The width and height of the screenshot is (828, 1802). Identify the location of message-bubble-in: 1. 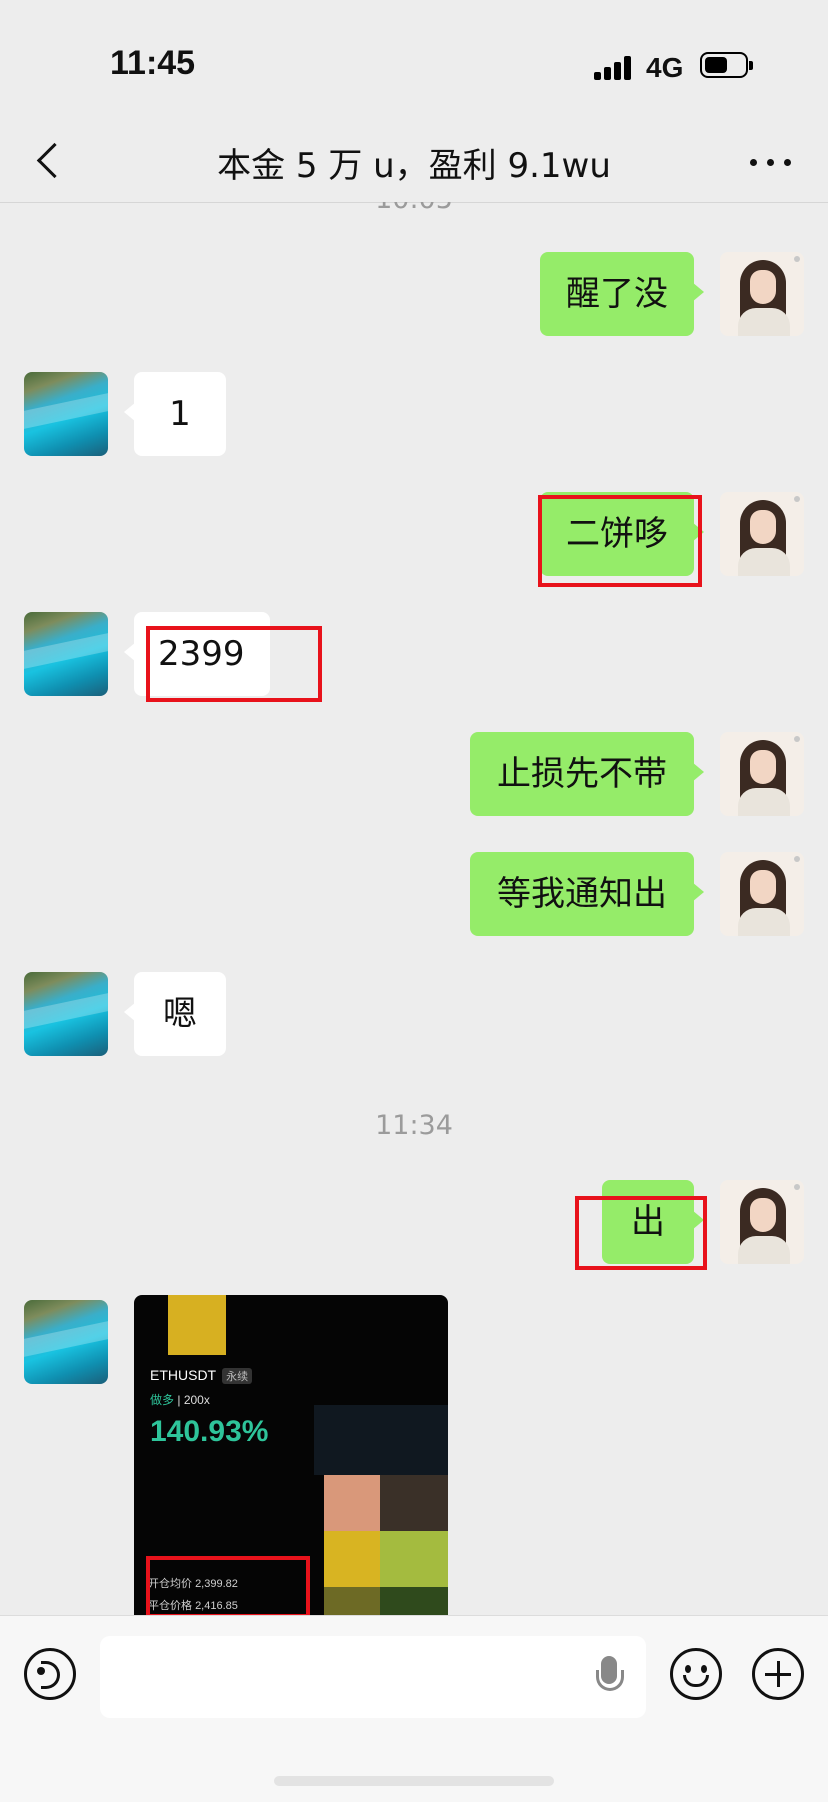
(175, 414).